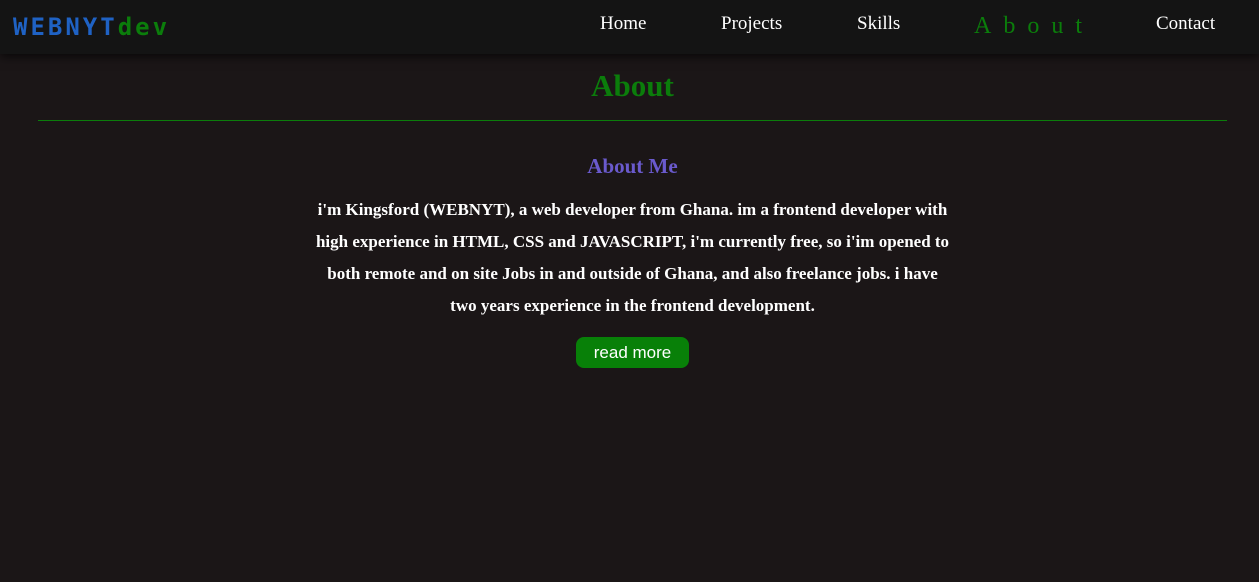 This screenshot has height=582, width=1259. What do you see at coordinates (144, 27) in the screenshot?
I see `logo-text-secondary: dev` at bounding box center [144, 27].